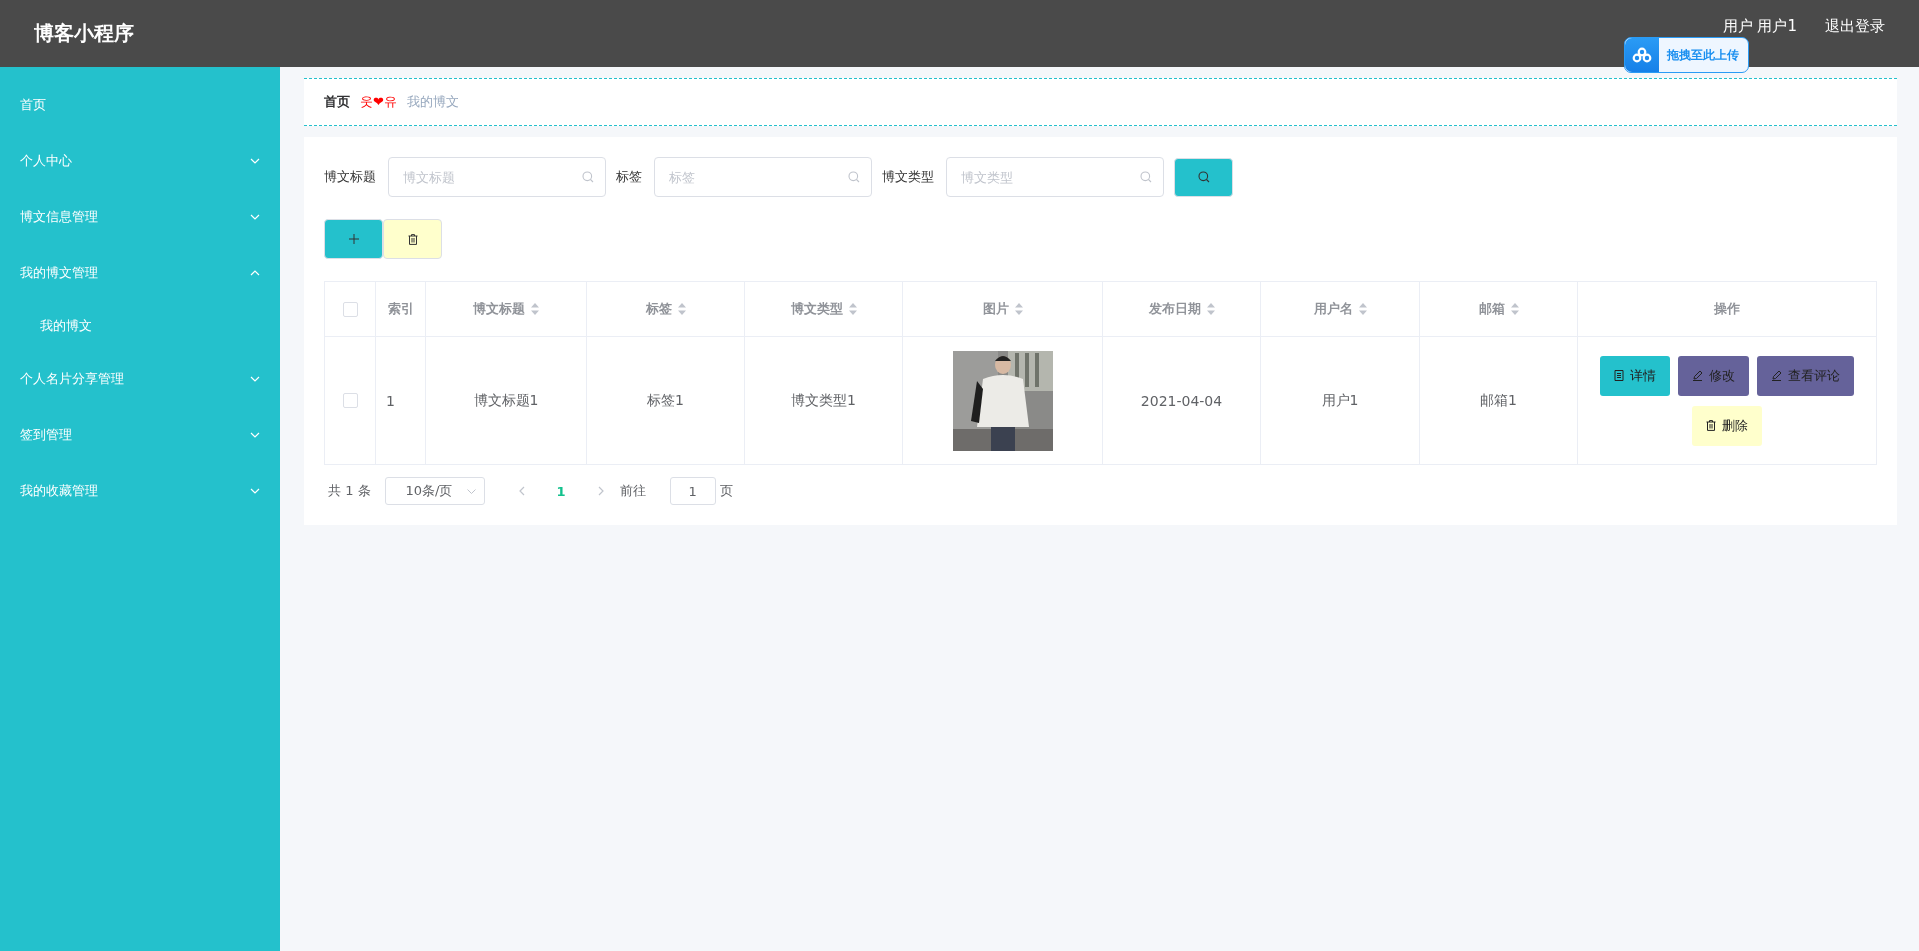 The height and width of the screenshot is (951, 1919). What do you see at coordinates (1181, 309) in the screenshot?
I see `column-header: 发布日期` at bounding box center [1181, 309].